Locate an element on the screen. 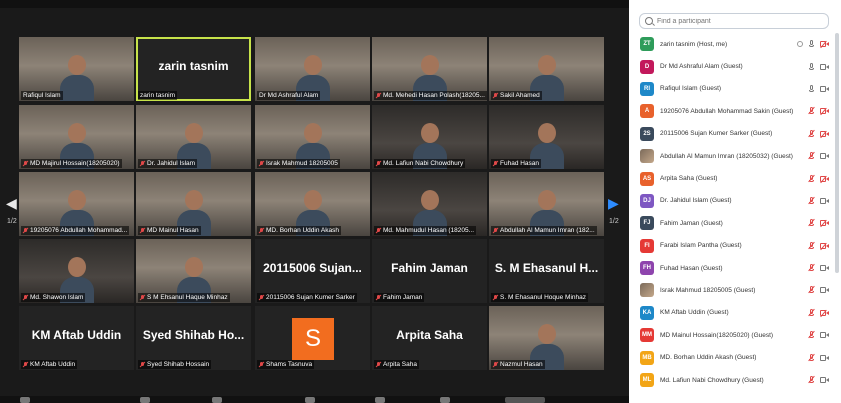 This screenshot has width=841, height=403. participant-row: AS Arpita Saha (Guest) is located at coordinates (732, 178).